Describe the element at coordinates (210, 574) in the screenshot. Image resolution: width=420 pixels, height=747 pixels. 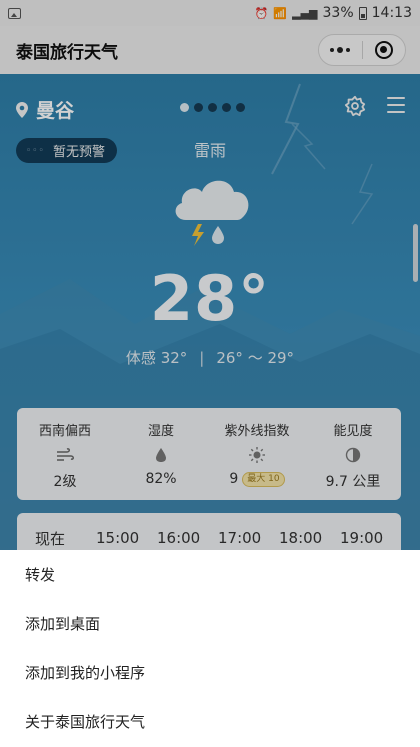
I see `action-forward: 转发` at that location.